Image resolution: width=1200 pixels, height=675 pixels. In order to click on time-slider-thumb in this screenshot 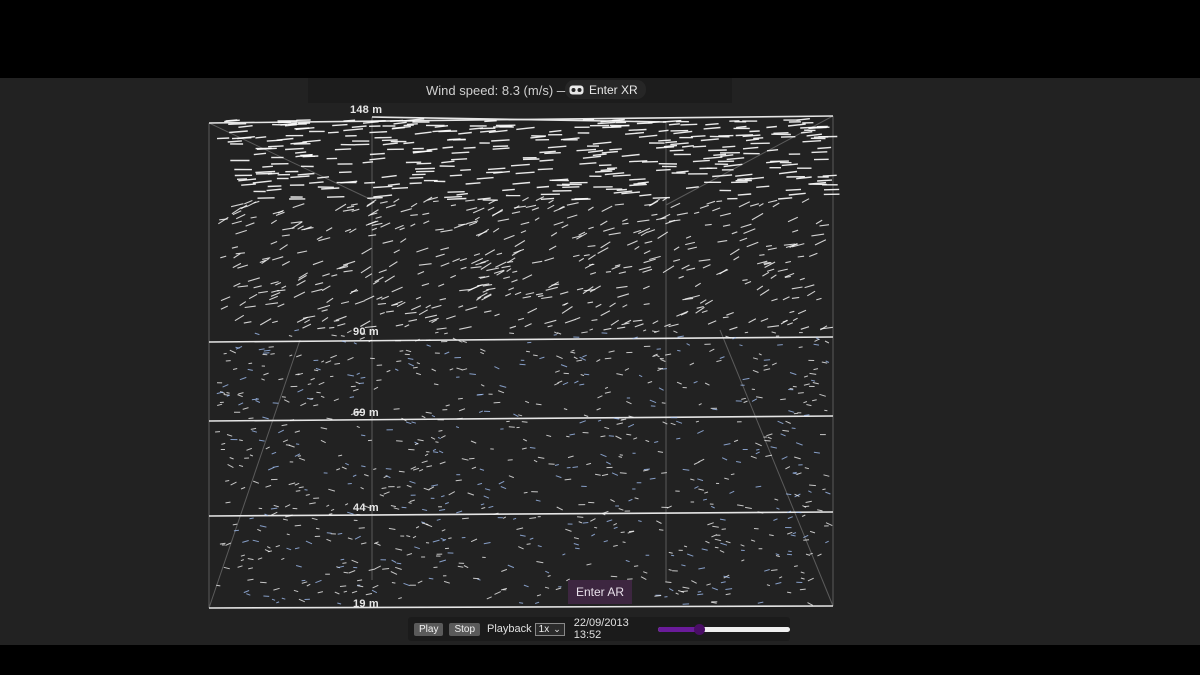, I will do `click(700, 629)`.